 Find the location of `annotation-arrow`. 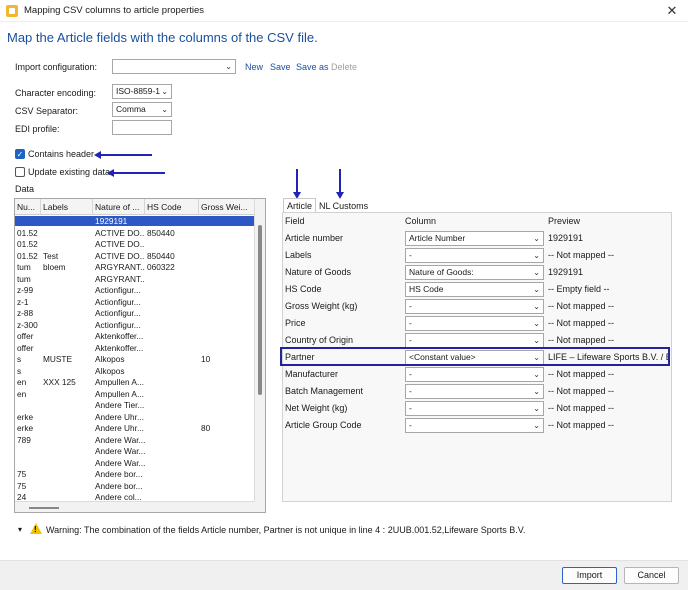

annotation-arrow is located at coordinates (136, 173).